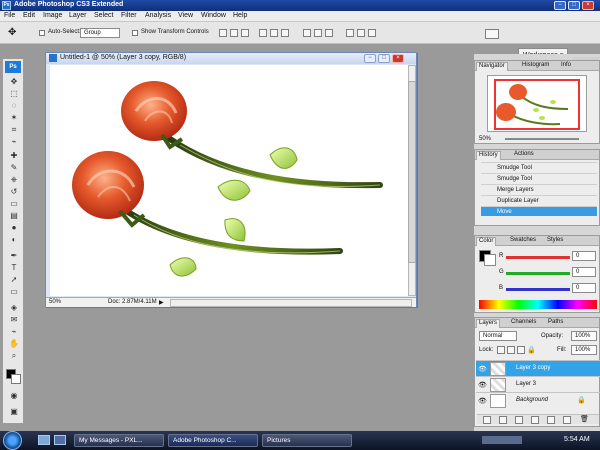 This screenshot has height=450, width=600. What do you see at coordinates (14, 82) in the screenshot?
I see `move-tool-icon: ✥` at bounding box center [14, 82].